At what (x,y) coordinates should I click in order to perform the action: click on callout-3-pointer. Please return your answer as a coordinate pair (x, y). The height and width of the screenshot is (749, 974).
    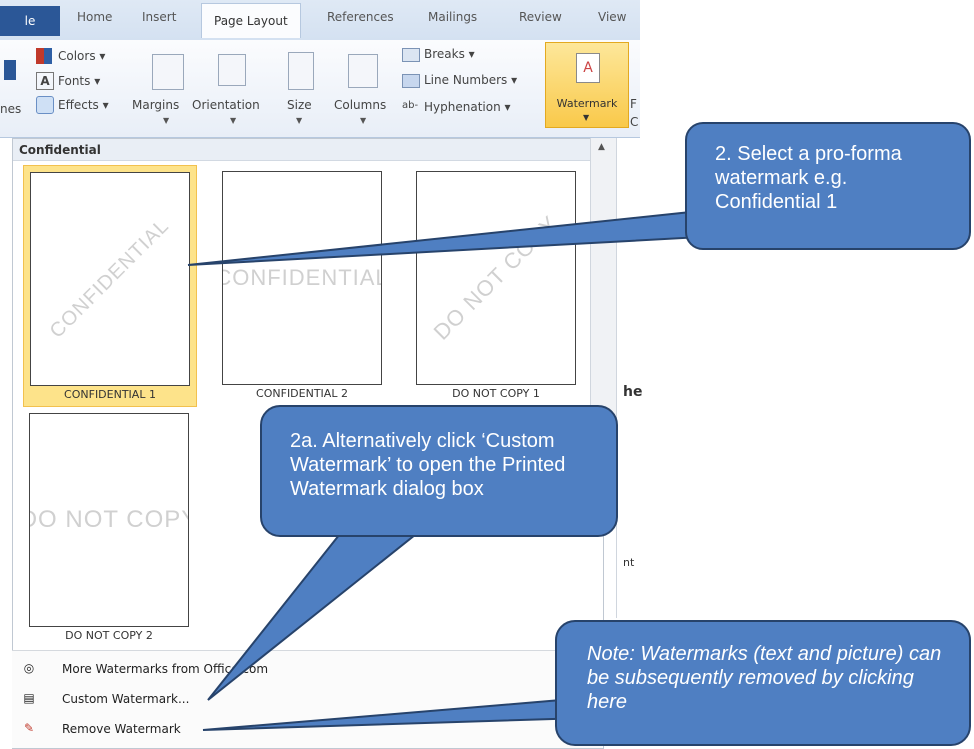
    Looking at the image, I should click on (394, 713).